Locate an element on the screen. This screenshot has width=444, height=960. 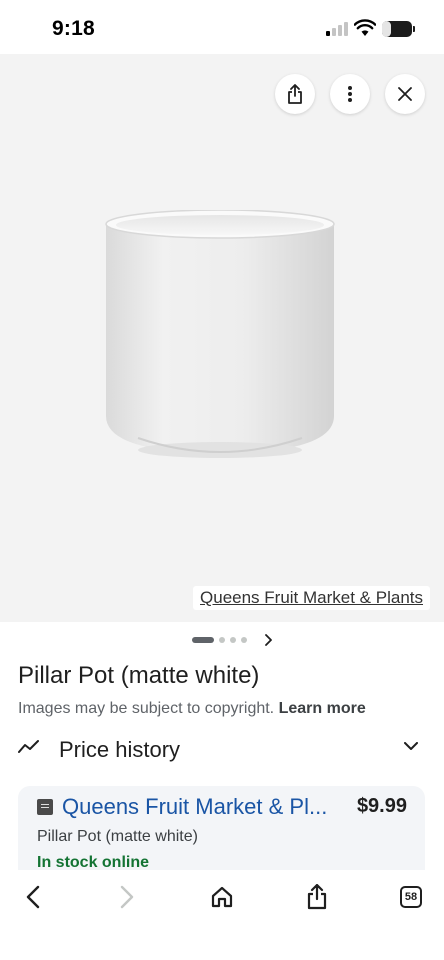
chevron-down-icon is located at coordinates (411, 746).